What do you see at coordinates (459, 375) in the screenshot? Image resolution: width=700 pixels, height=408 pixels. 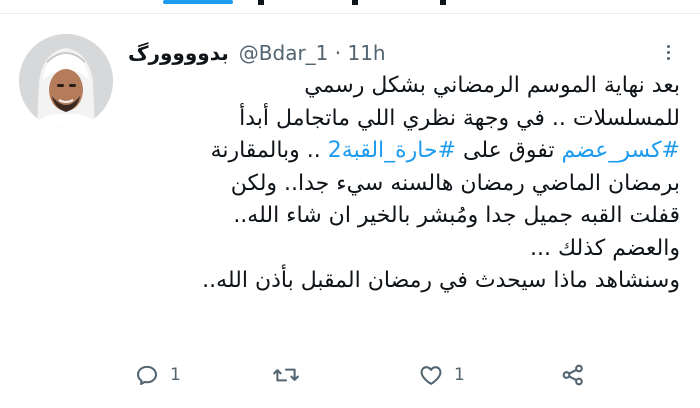 I see `like-count: 1` at bounding box center [459, 375].